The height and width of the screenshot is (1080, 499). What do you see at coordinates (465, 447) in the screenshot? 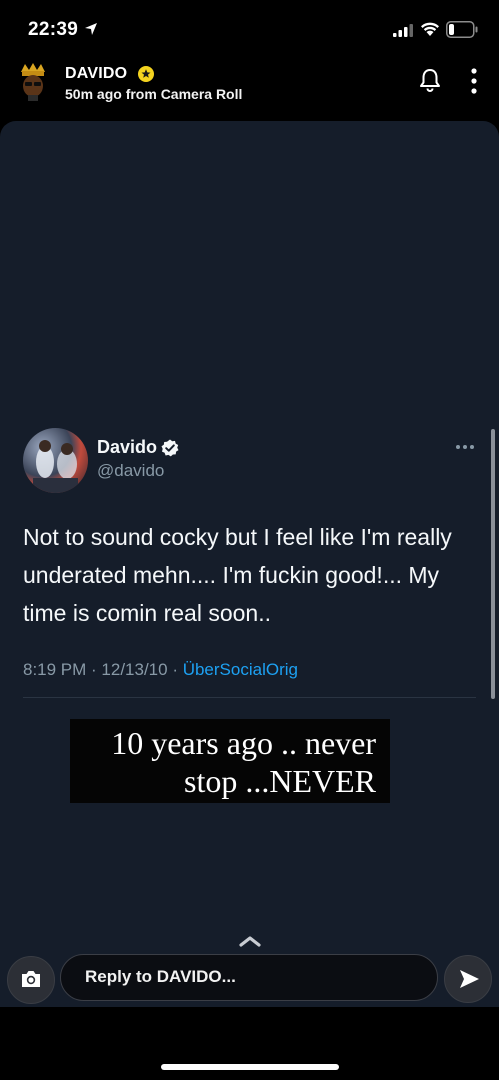
I see `more-horizontal-icon` at bounding box center [465, 447].